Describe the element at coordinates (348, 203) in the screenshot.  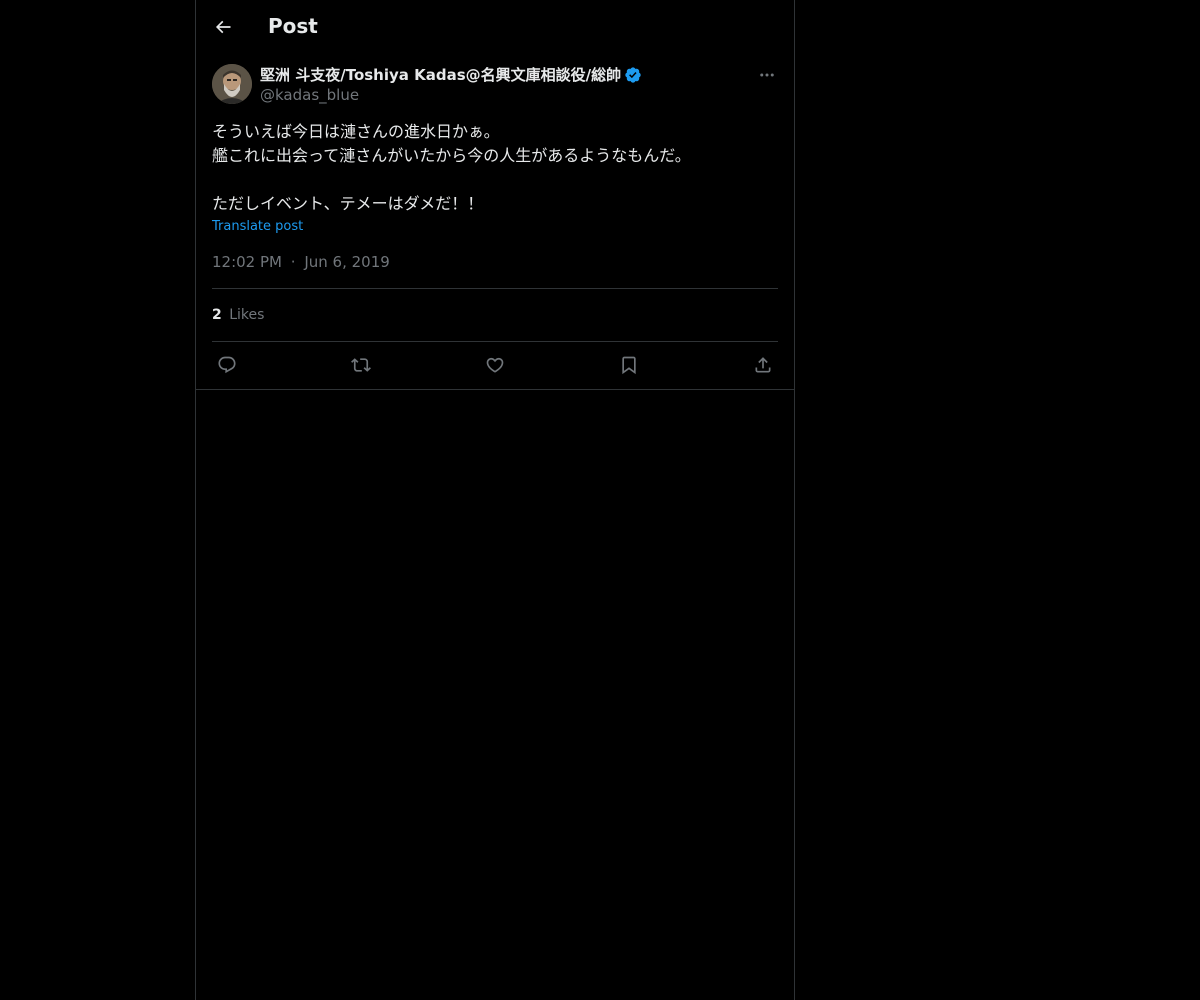
I see `tweet-text-line: ただしイベント、テメーはダメだ！！` at that location.